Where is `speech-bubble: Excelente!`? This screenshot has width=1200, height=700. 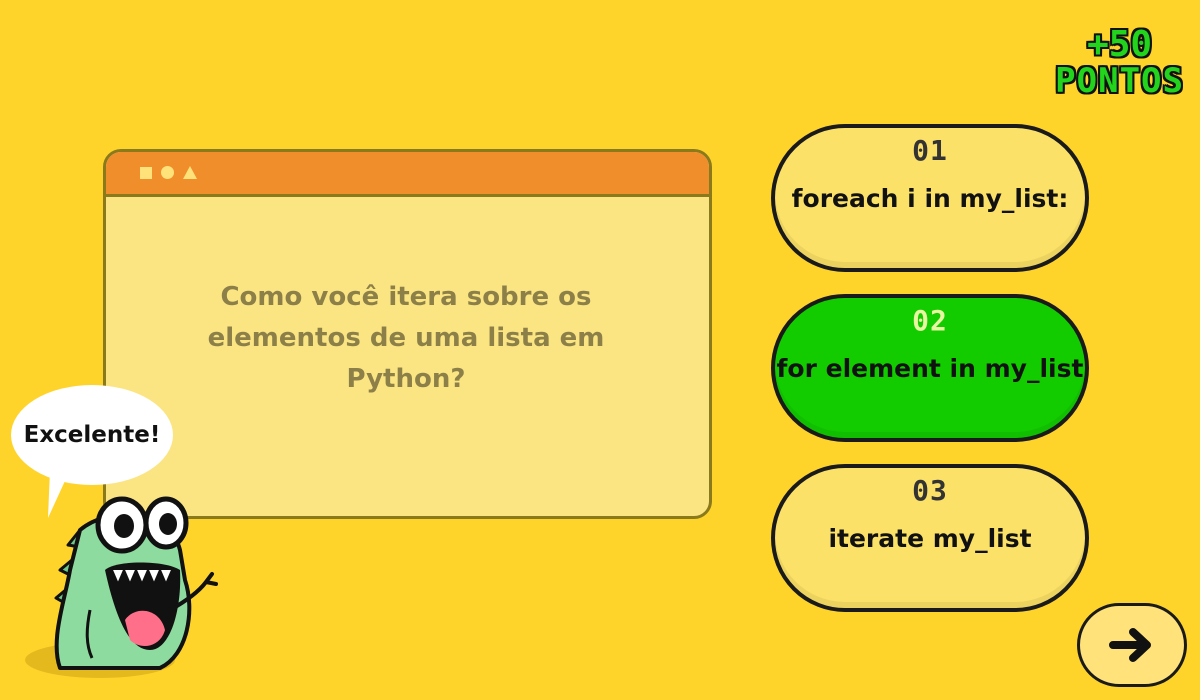
speech-bubble: Excelente! is located at coordinates (92, 435).